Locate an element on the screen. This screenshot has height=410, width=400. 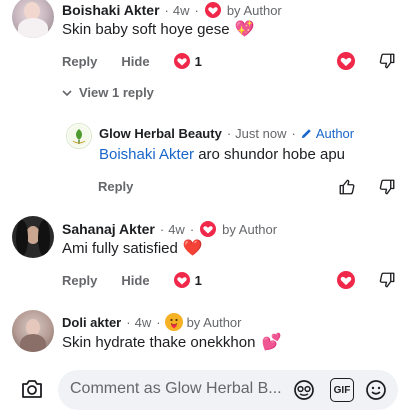
page-name: Glow Herbal Beauty is located at coordinates (160, 133).